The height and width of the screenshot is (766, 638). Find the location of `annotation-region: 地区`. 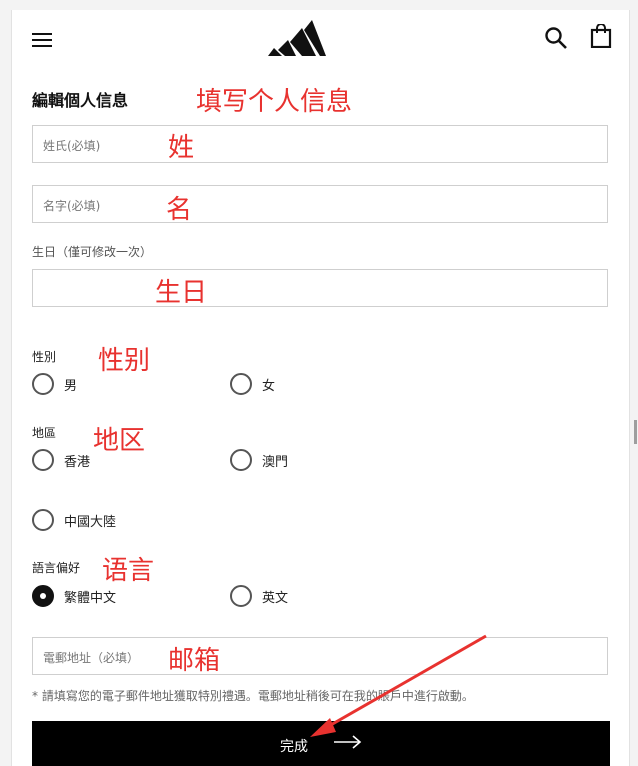

annotation-region: 地区 is located at coordinates (119, 441).